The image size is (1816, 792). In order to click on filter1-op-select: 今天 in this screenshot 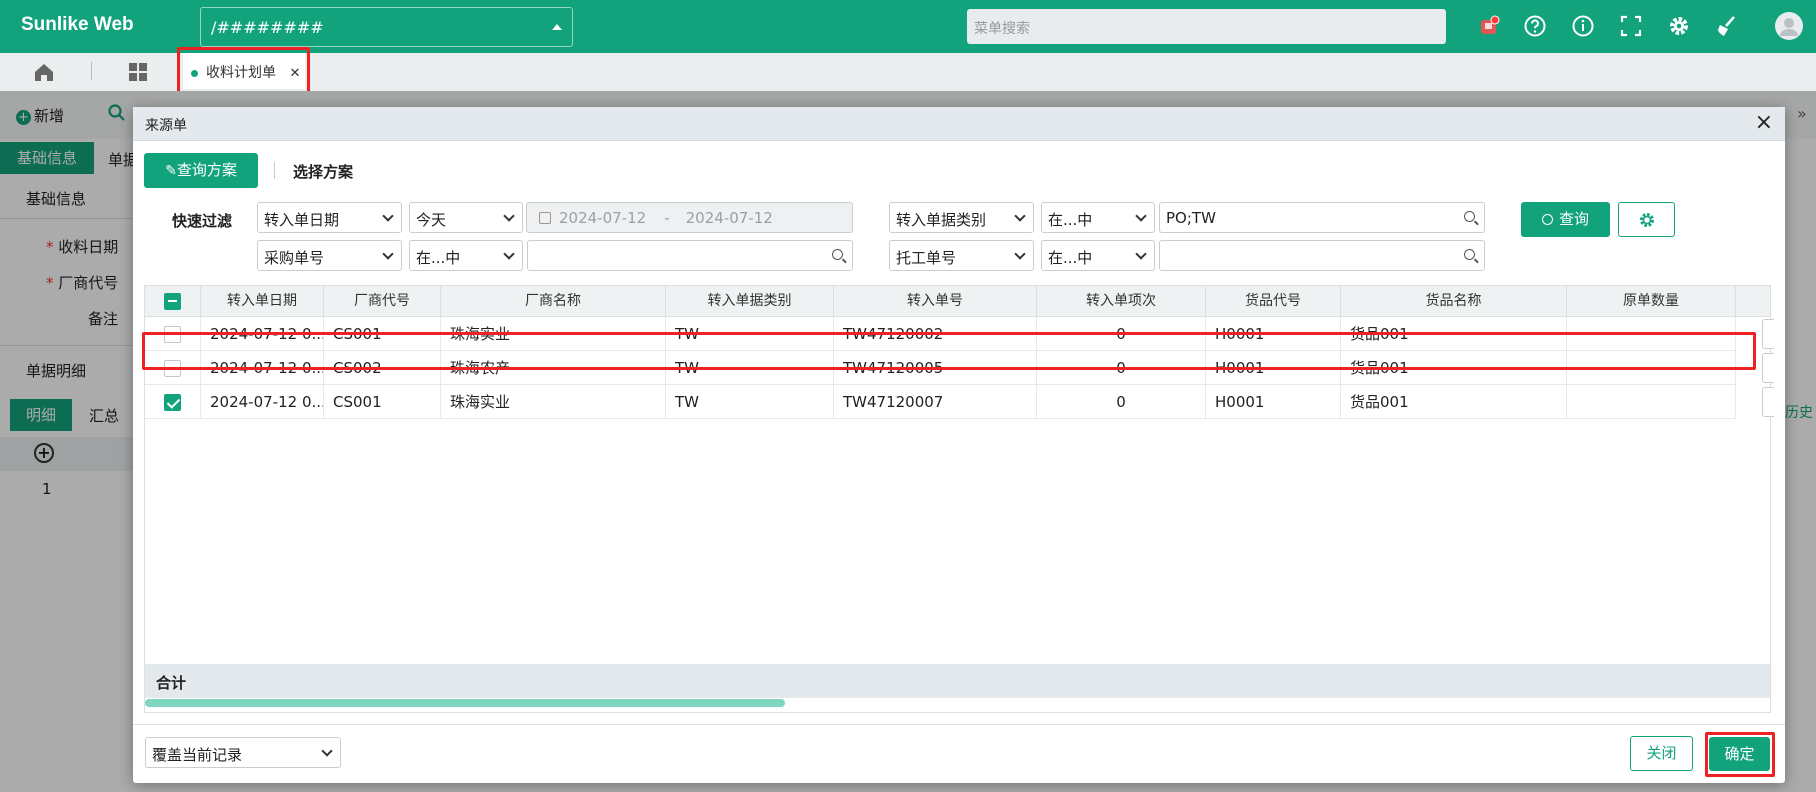, I will do `click(466, 217)`.